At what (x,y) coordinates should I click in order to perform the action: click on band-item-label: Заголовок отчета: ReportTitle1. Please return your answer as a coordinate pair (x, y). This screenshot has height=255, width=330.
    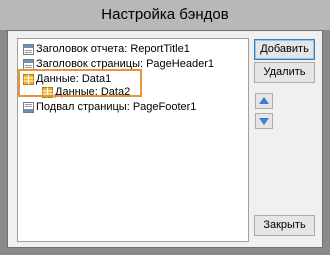
    Looking at the image, I should click on (113, 49).